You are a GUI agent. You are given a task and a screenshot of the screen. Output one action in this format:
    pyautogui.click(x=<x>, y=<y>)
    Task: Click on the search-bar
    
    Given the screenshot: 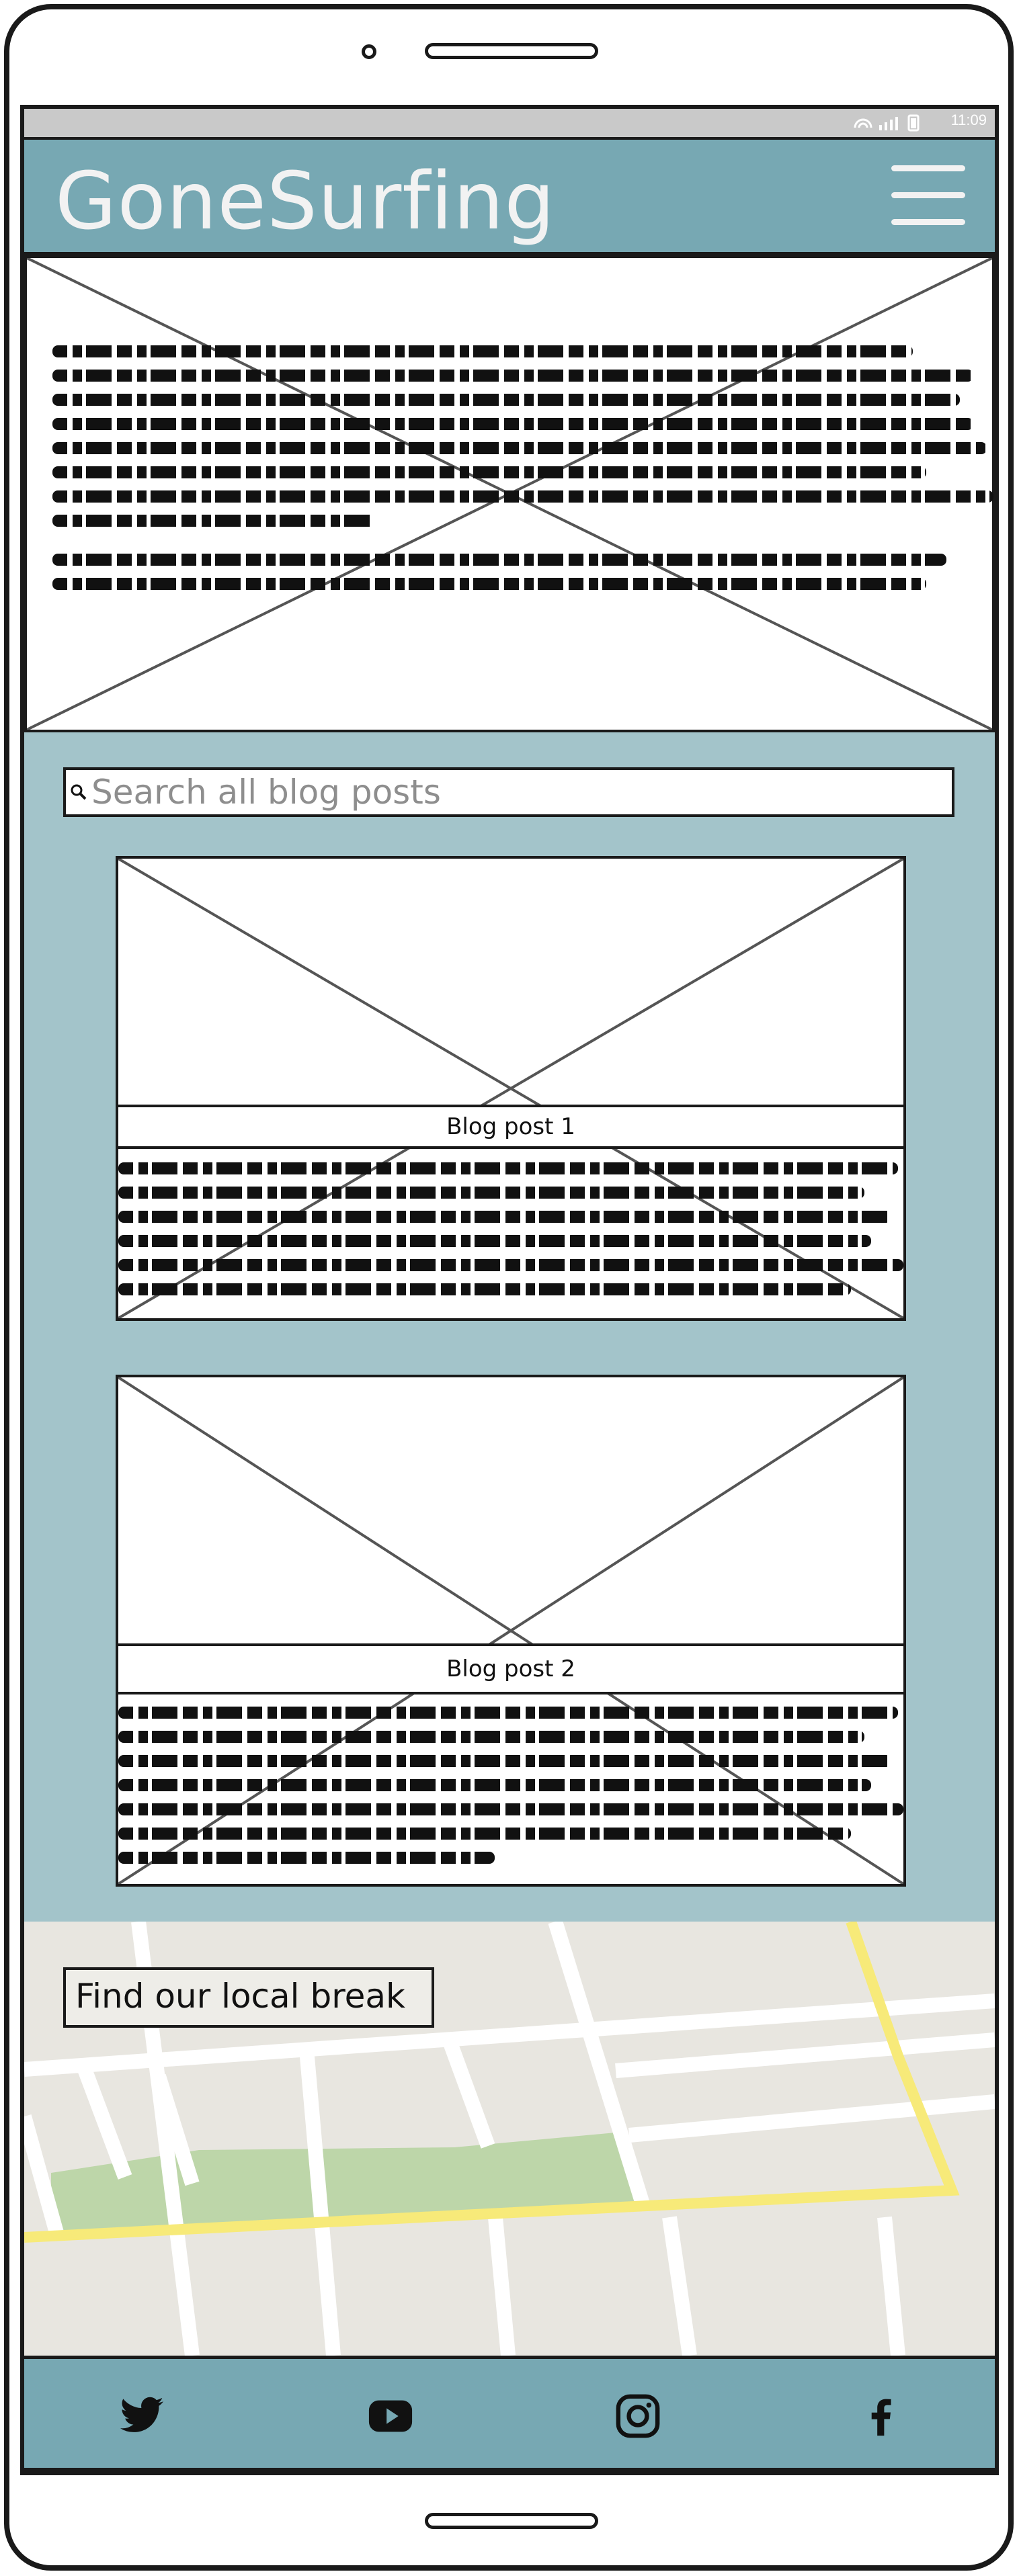 What is the action you would take?
    pyautogui.click(x=508, y=792)
    